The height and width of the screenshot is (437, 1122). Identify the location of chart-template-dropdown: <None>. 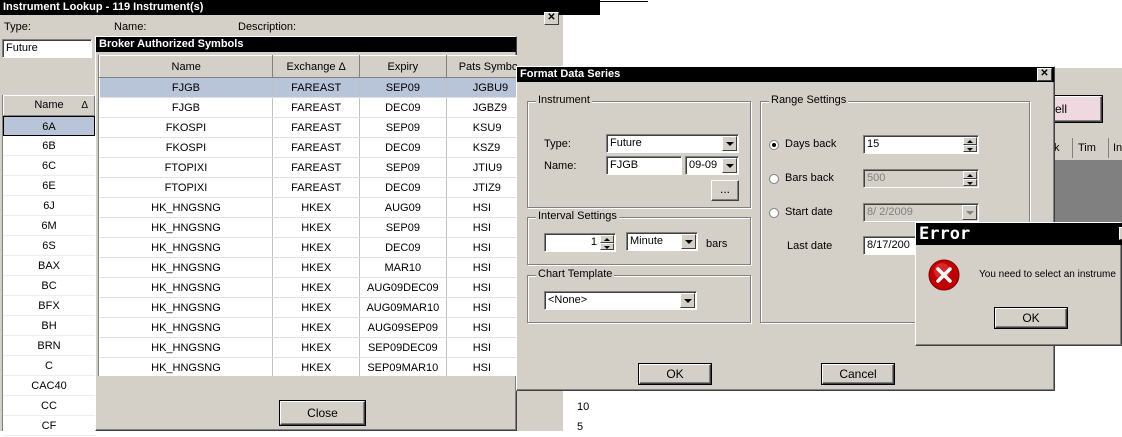
(620, 300).